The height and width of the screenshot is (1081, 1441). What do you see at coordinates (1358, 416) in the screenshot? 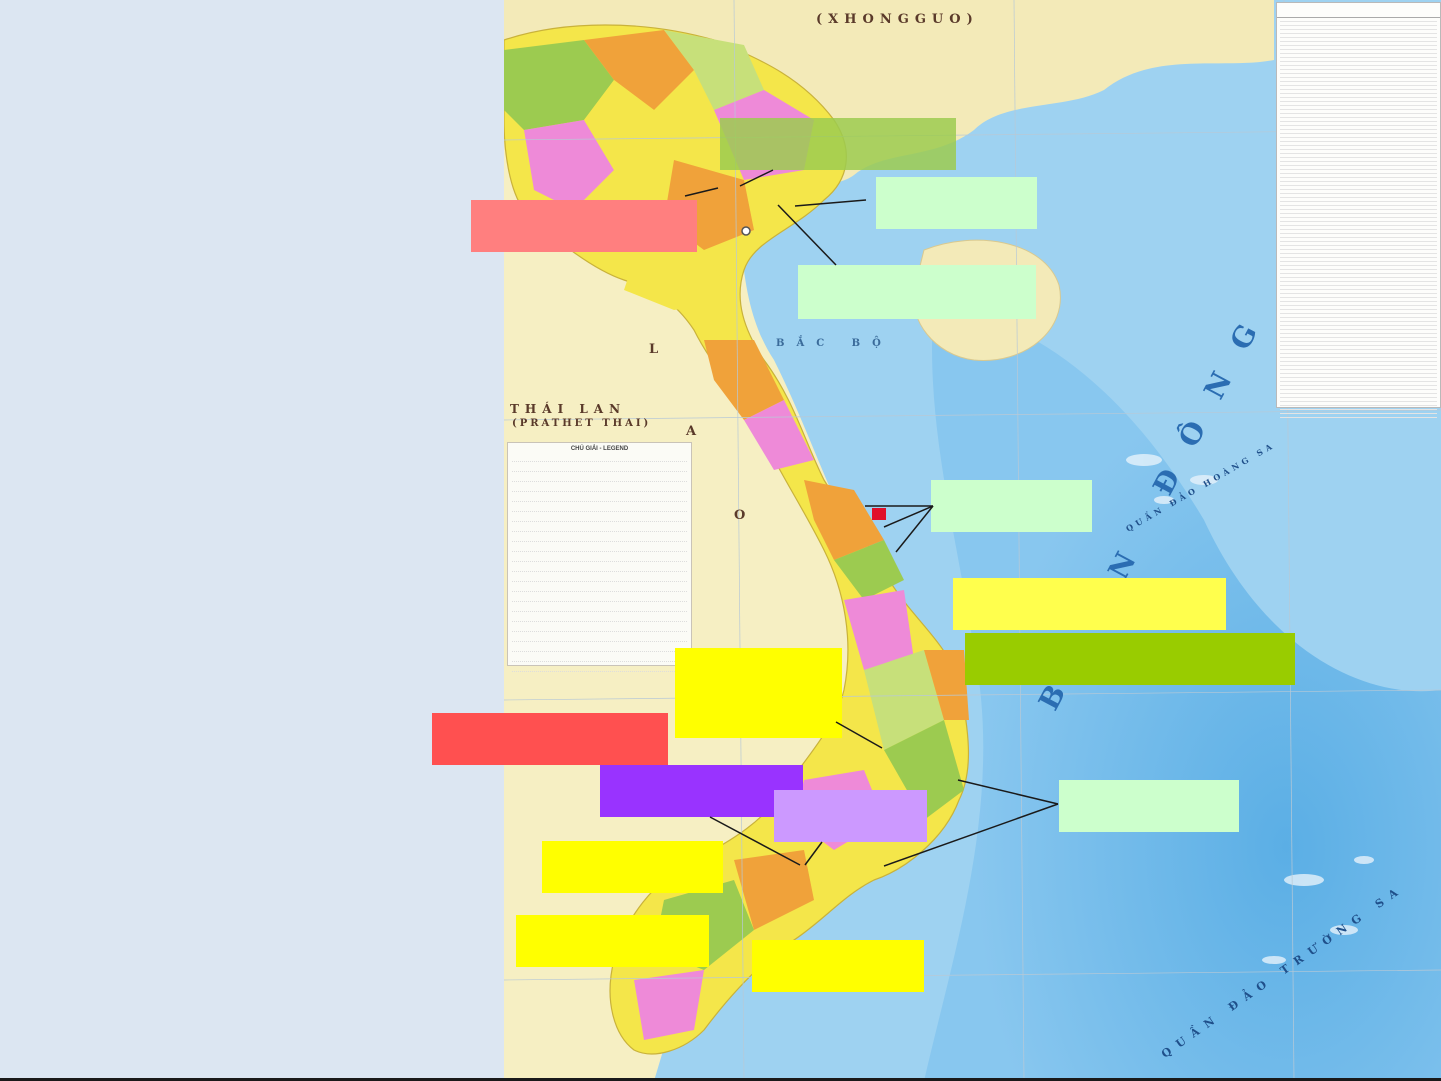
I see `statistics-row` at bounding box center [1358, 416].